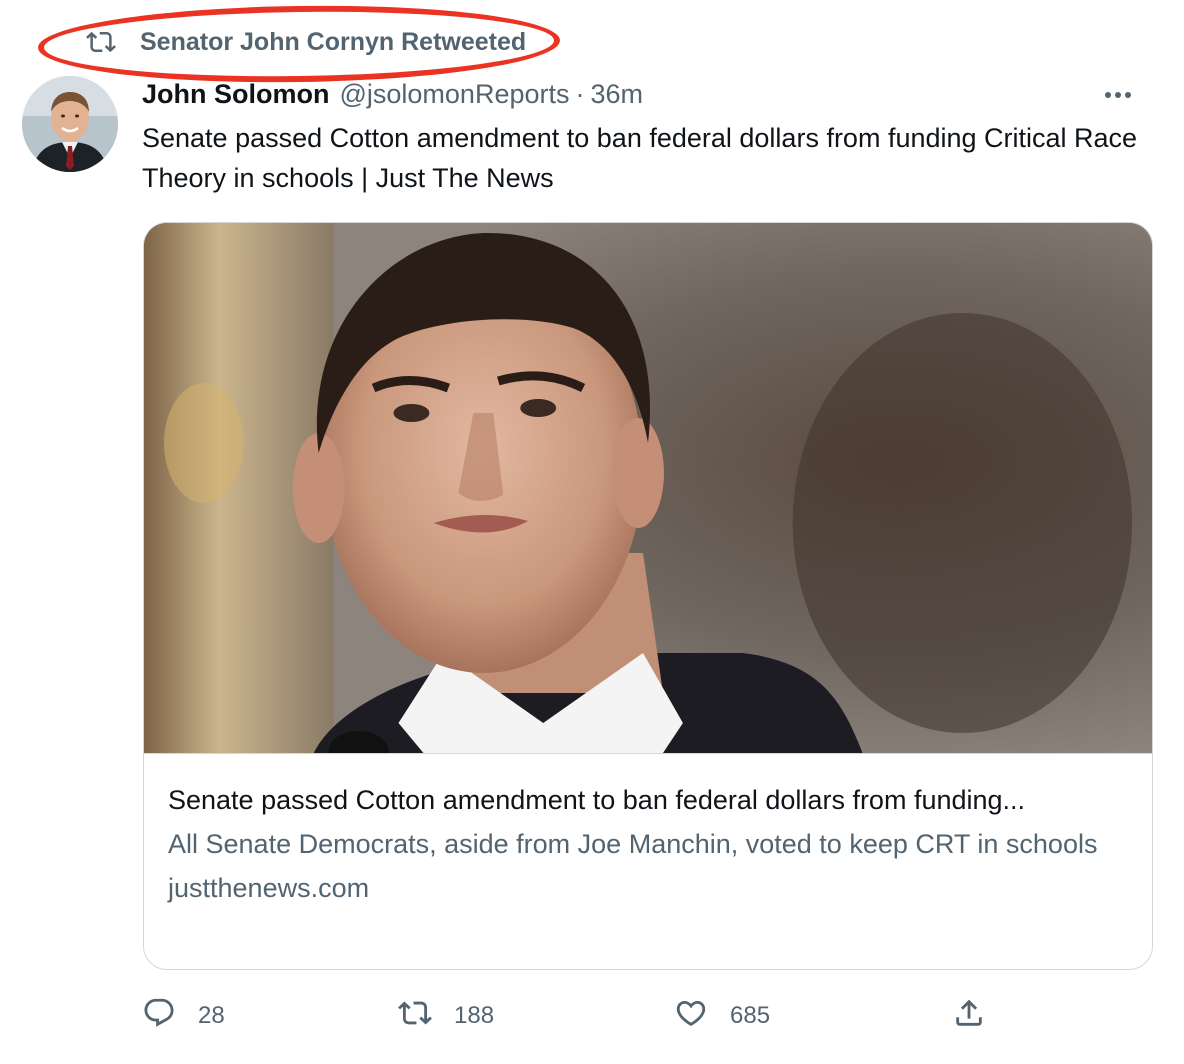  Describe the element at coordinates (159, 1016) in the screenshot. I see `reply-icon` at that location.